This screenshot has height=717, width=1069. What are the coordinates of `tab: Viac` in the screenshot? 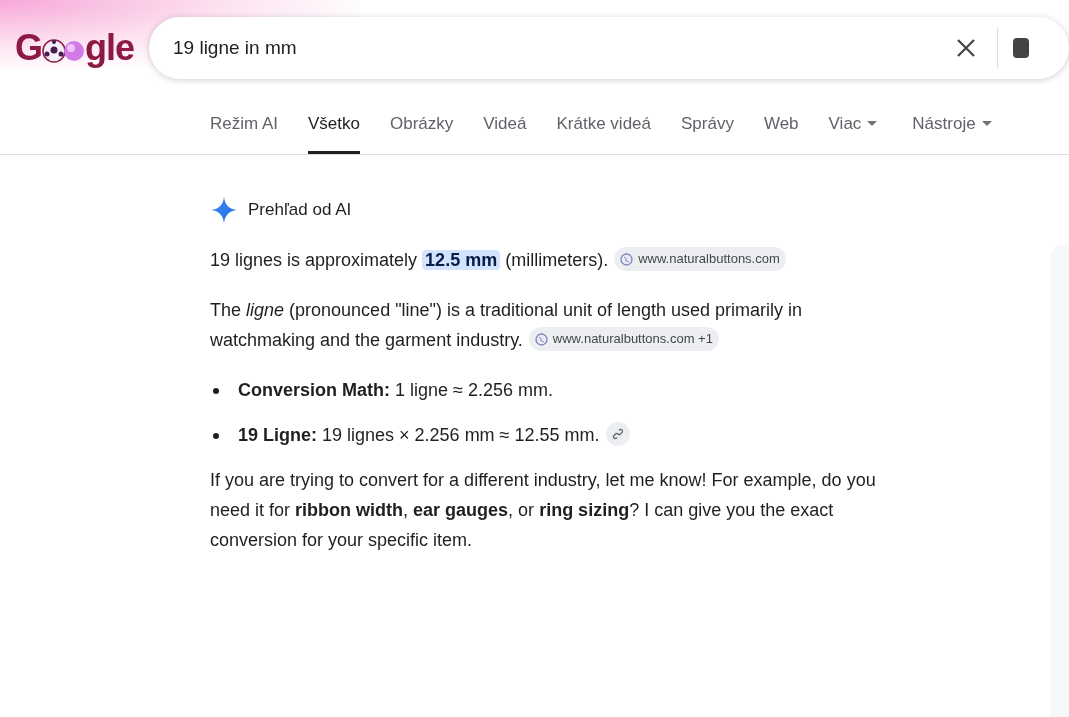 It's located at (853, 130).